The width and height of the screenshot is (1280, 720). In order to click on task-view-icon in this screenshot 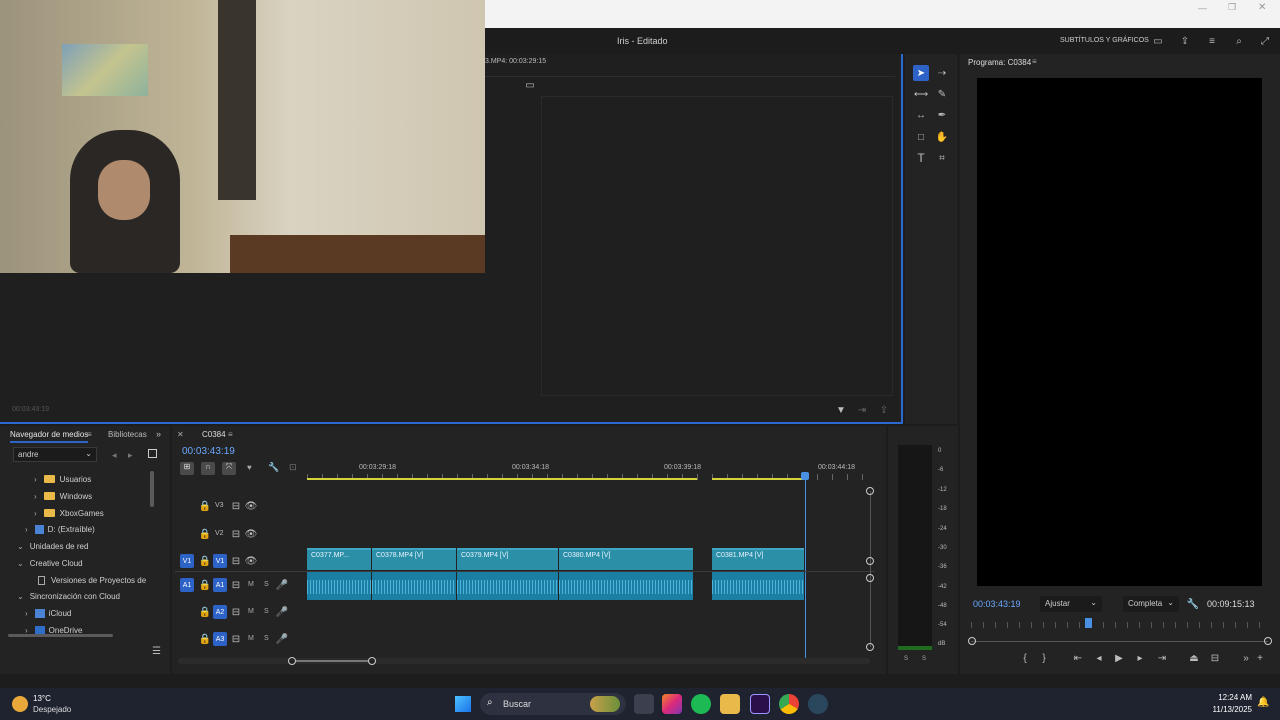, I will do `click(644, 704)`.